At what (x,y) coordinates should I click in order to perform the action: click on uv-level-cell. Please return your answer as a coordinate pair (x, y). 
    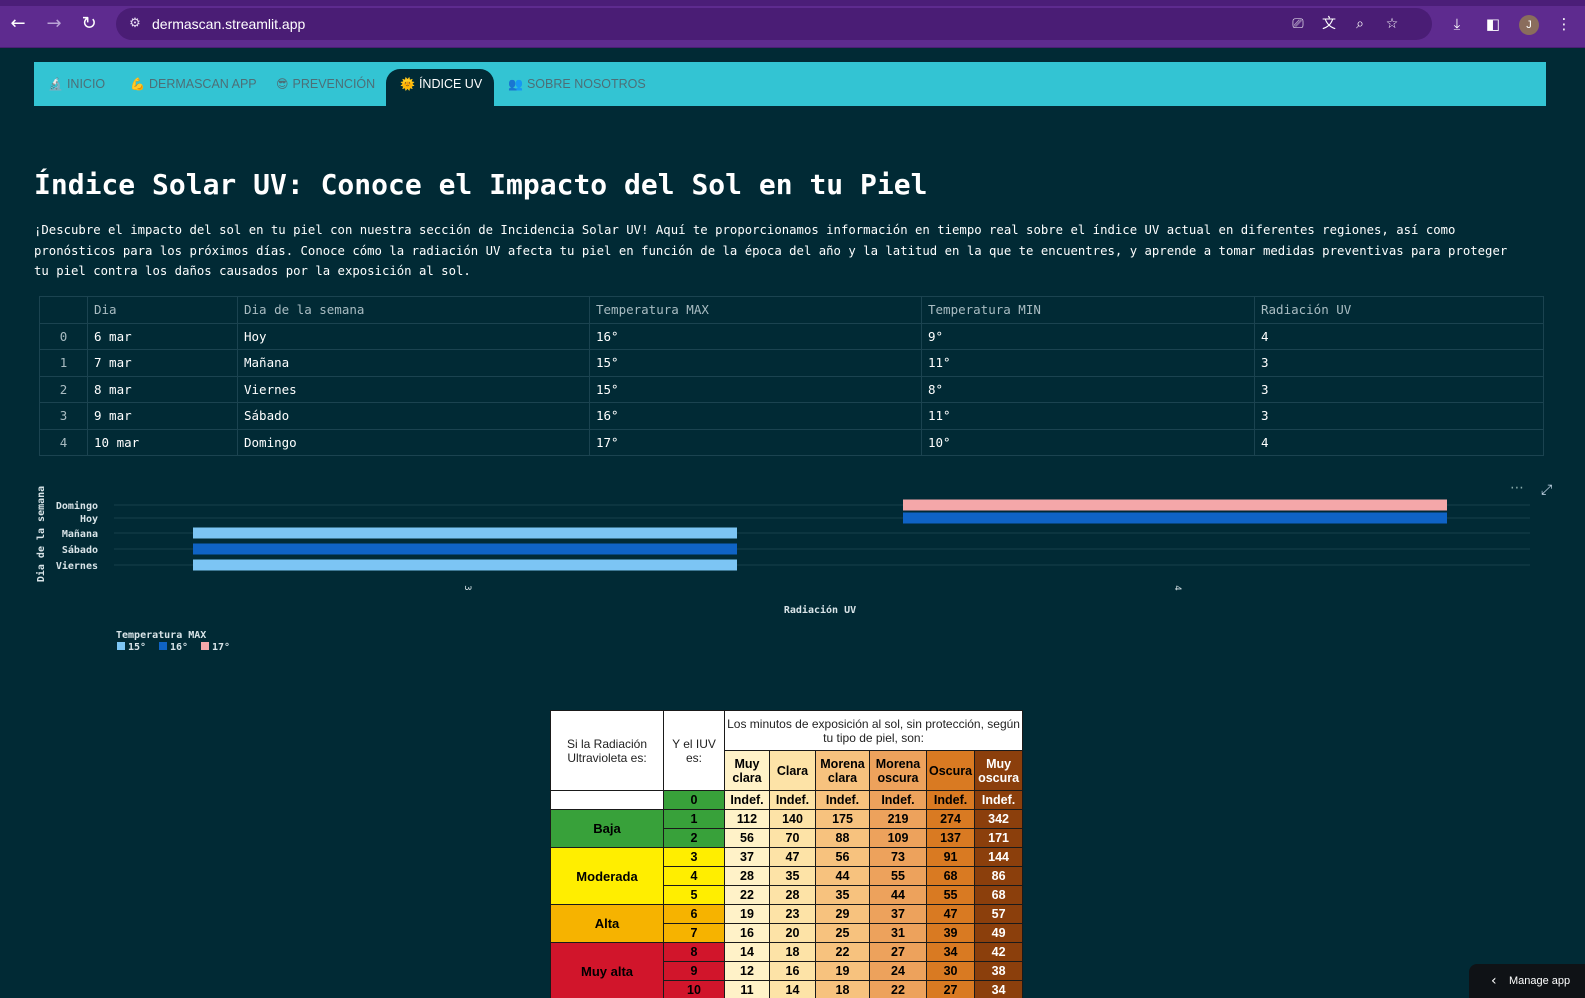
    Looking at the image, I should click on (607, 800).